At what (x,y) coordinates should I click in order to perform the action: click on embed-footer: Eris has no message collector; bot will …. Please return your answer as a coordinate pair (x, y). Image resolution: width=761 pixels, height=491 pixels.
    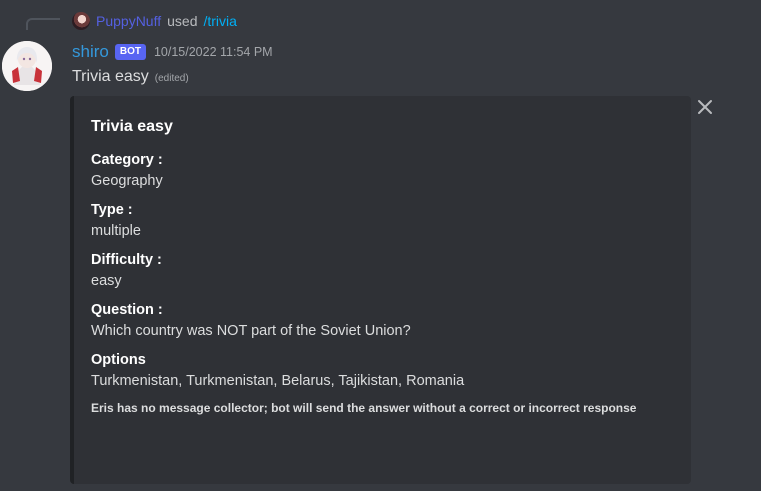
    Looking at the image, I should click on (364, 408).